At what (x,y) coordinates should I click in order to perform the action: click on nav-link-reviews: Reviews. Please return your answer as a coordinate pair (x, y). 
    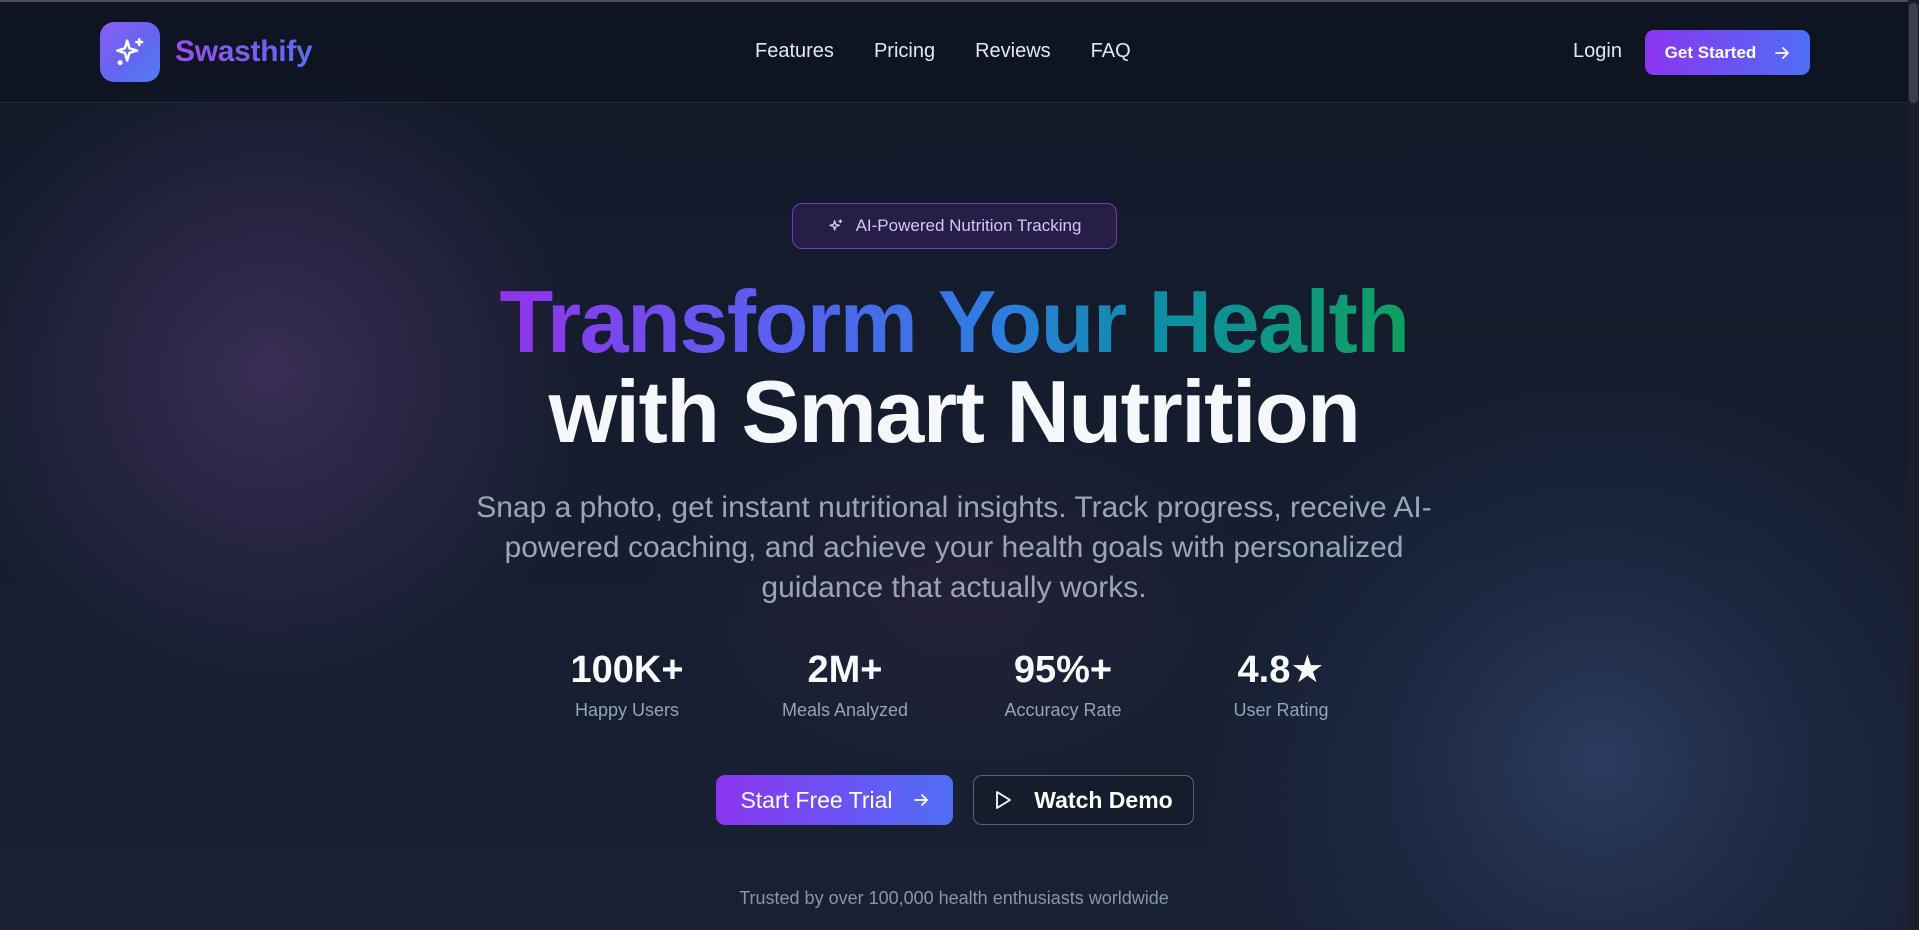
    Looking at the image, I should click on (1013, 51).